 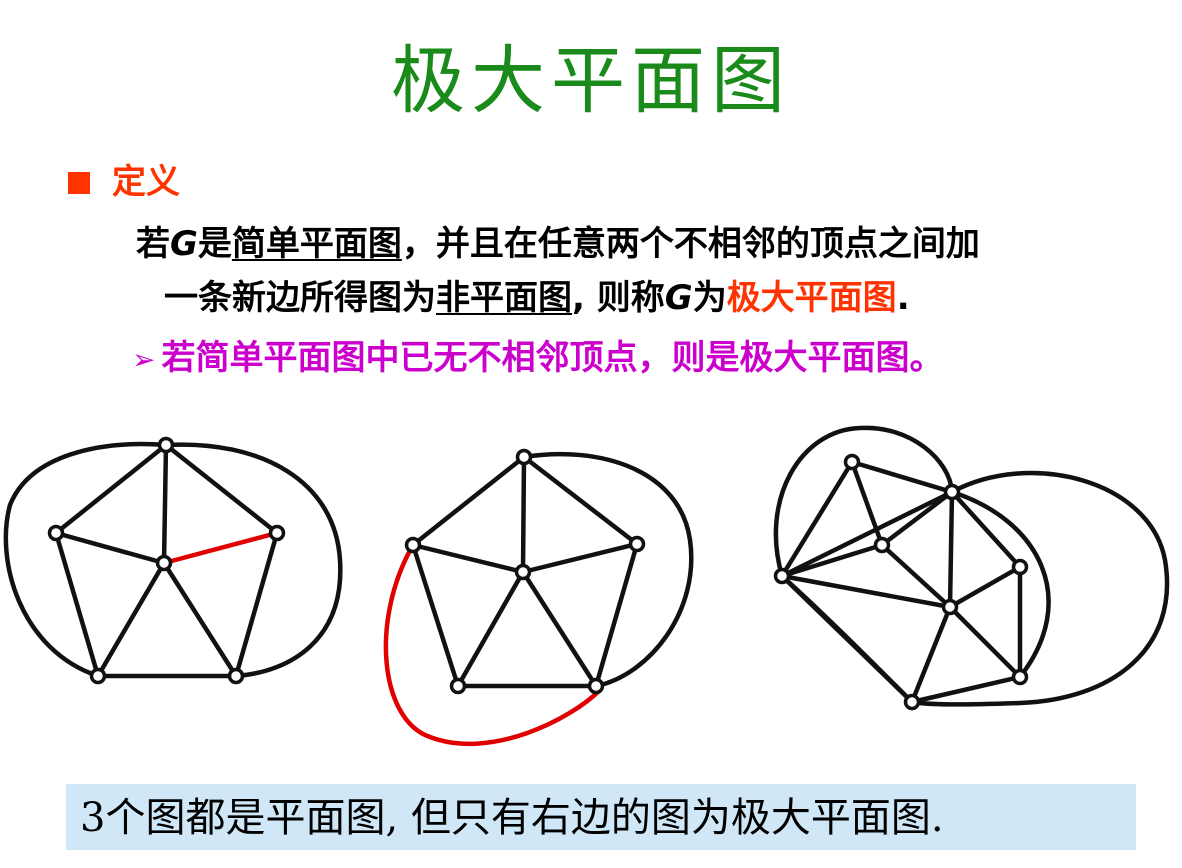 I want to click on definition-line-1: 若G是简单平面图，并且在任意两个不相邻的顶点之间加, so click(x=558, y=244).